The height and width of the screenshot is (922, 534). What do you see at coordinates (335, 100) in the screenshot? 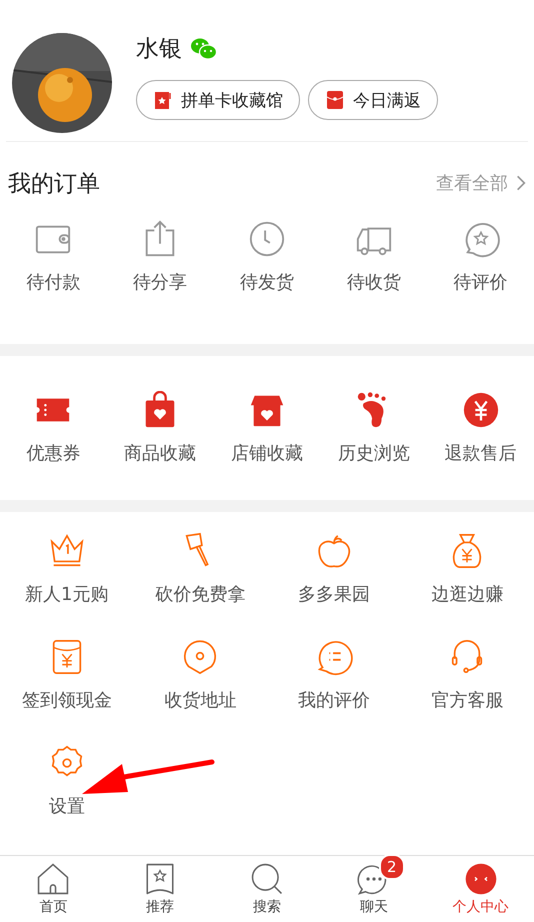
I see `envelope-icon` at bounding box center [335, 100].